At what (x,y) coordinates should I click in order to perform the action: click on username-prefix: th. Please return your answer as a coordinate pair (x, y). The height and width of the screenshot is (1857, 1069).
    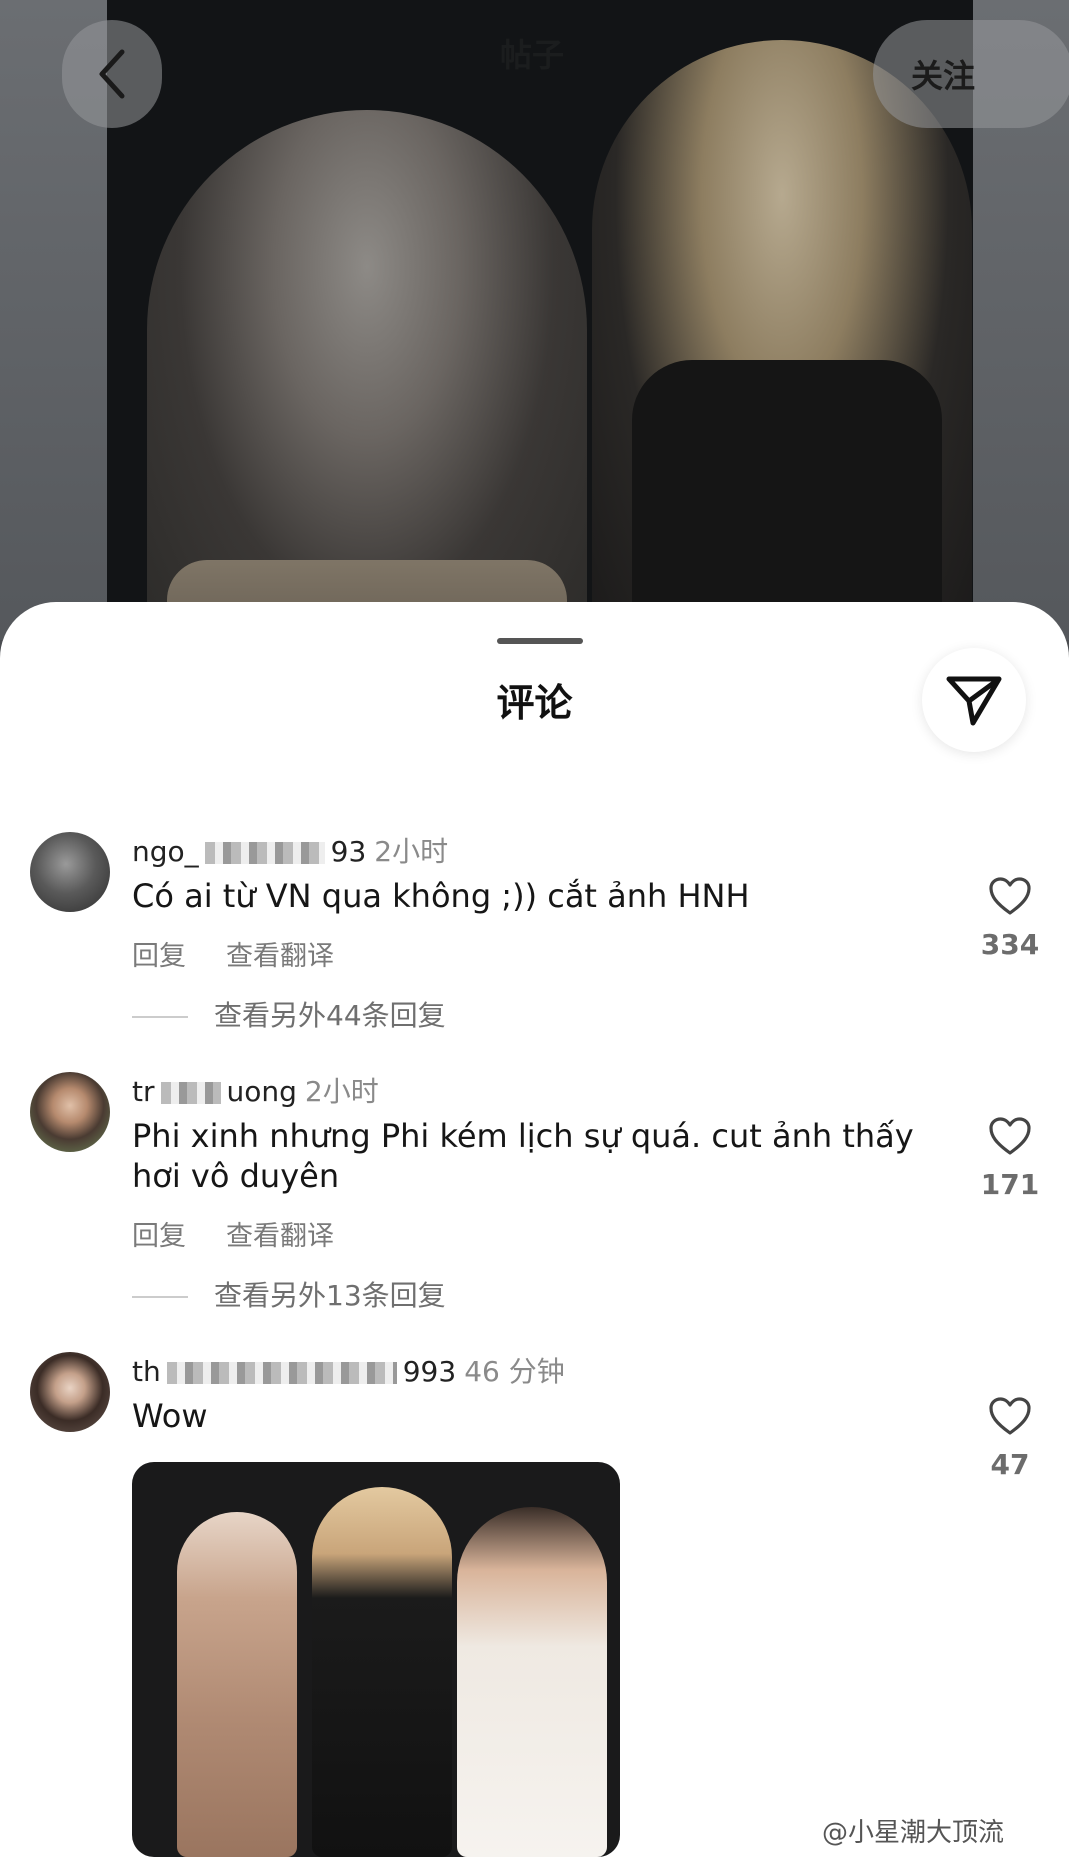
    Looking at the image, I should click on (146, 1371).